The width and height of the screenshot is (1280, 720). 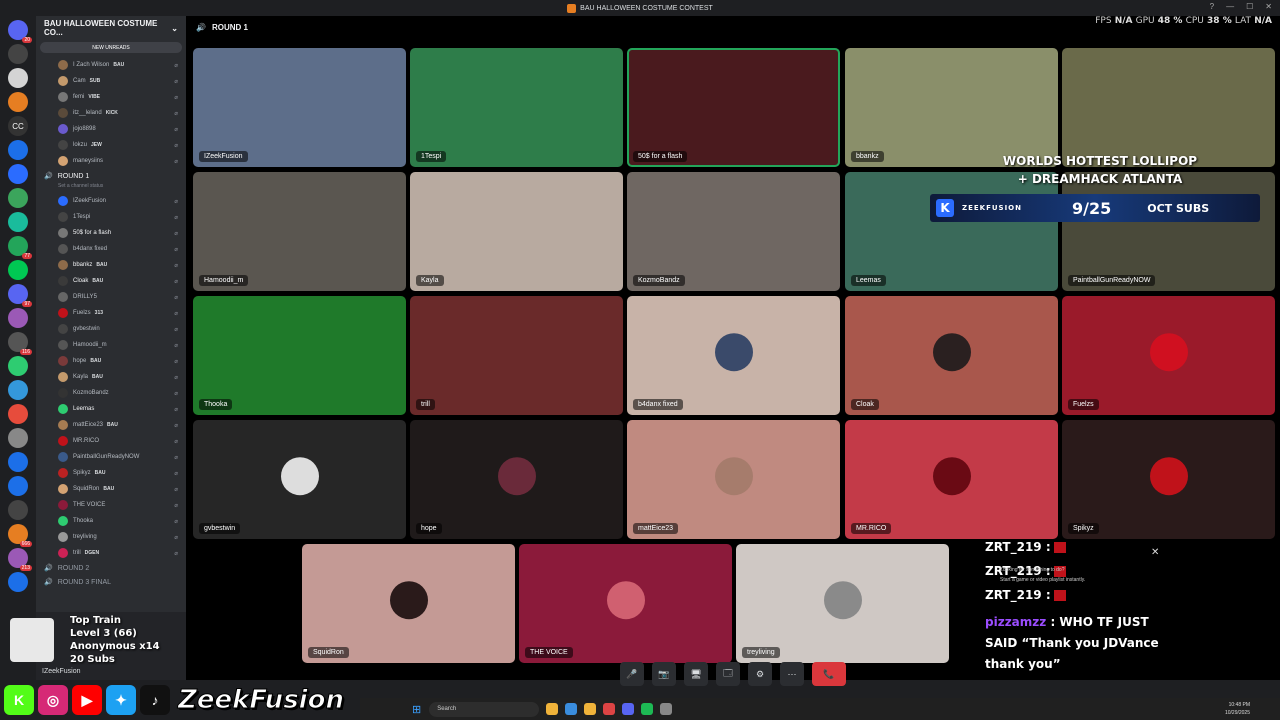 I want to click on more-button: ⋯, so click(x=792, y=674).